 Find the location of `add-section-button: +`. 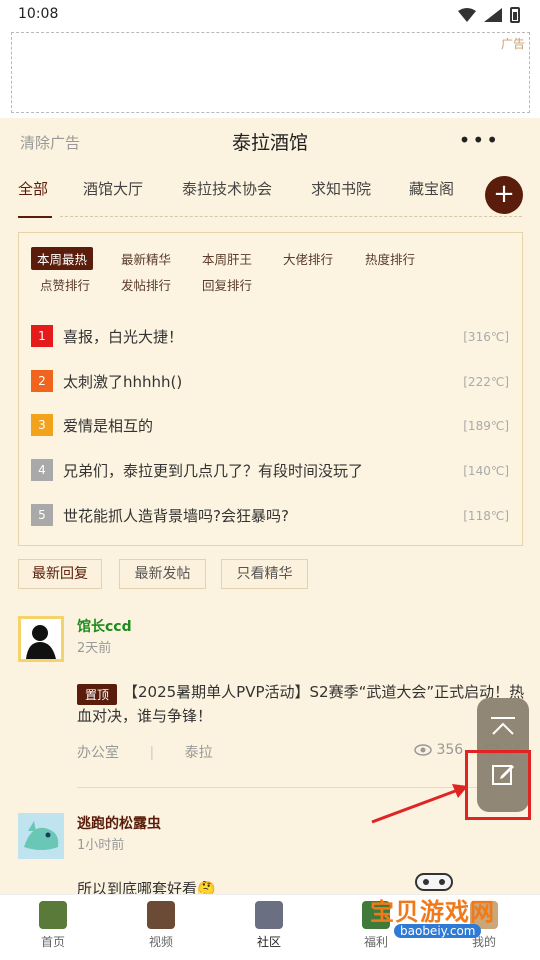

add-section-button: + is located at coordinates (504, 195).